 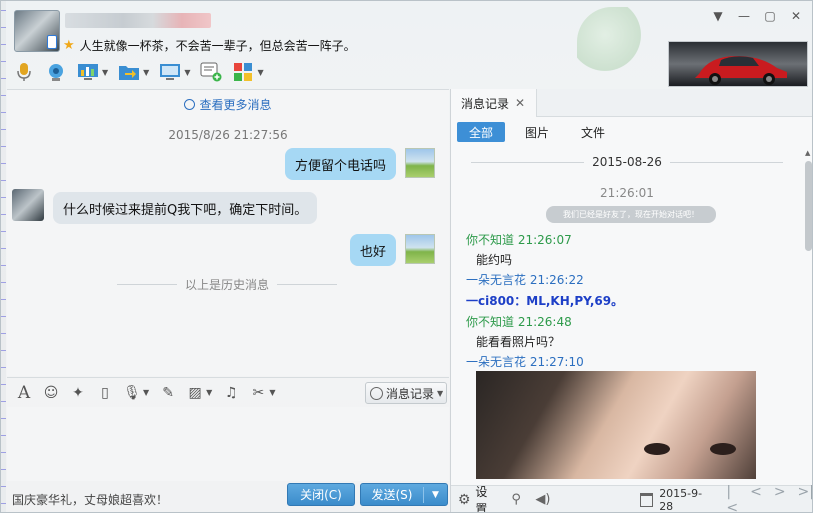 I want to click on microphone-icon, so click(x=24, y=72).